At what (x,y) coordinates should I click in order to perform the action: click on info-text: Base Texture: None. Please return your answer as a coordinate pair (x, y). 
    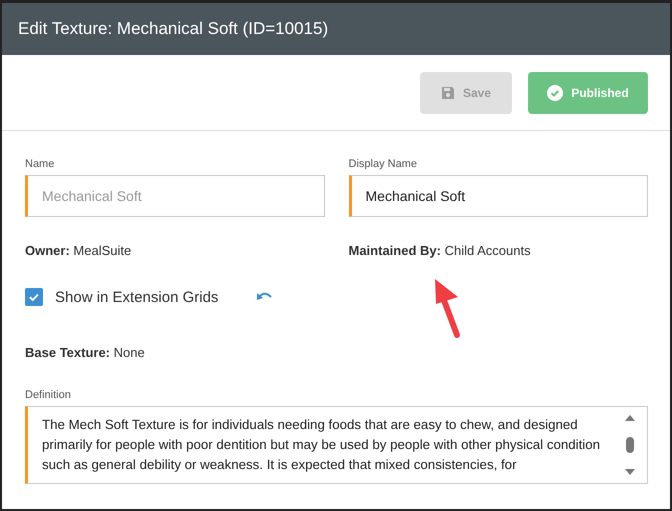
    Looking at the image, I should click on (85, 352).